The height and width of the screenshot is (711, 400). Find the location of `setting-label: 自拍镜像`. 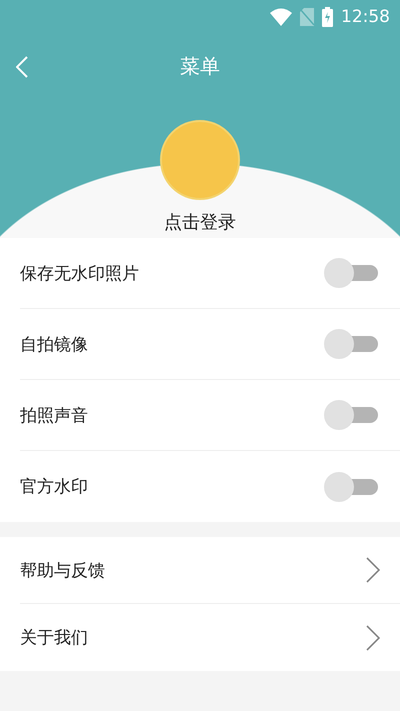

setting-label: 自拍镜像 is located at coordinates (54, 345).